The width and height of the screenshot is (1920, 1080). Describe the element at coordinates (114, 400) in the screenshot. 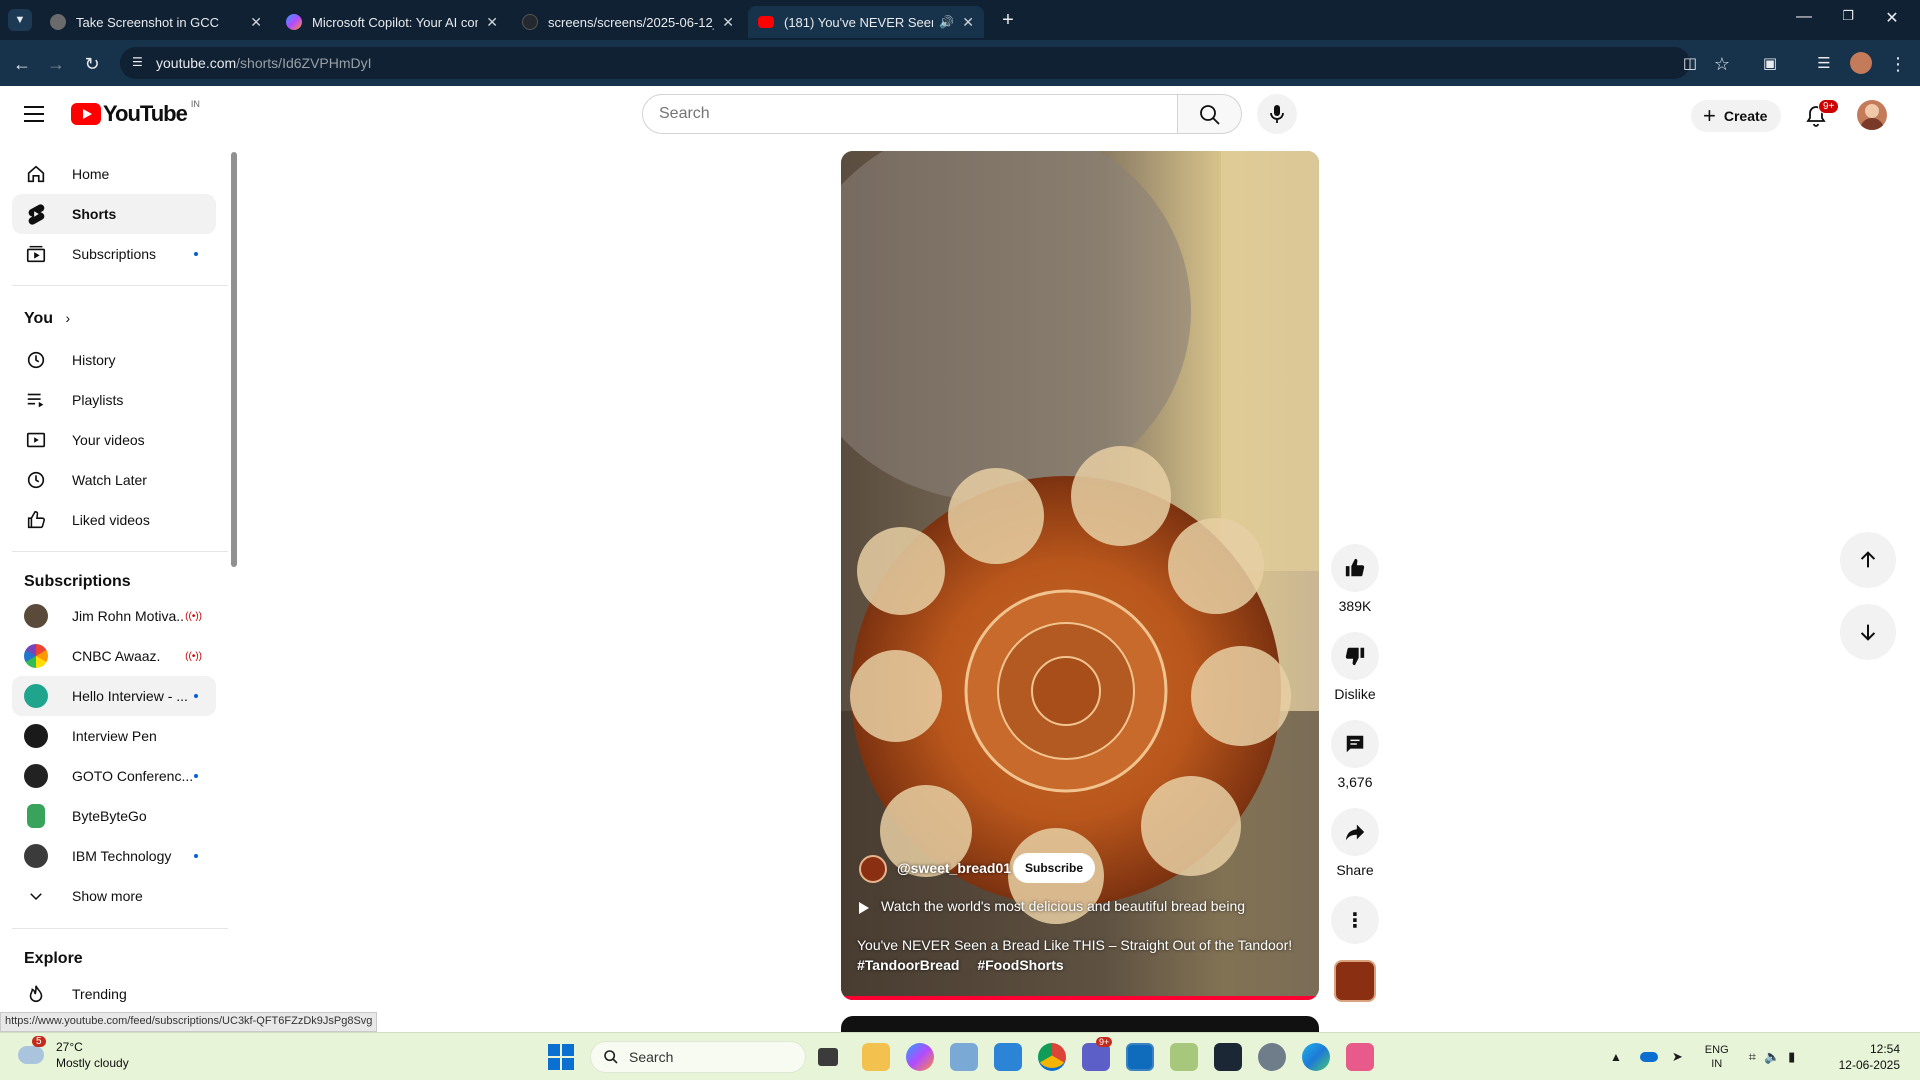

I see `sidebar-item-playlists: Playlists` at that location.